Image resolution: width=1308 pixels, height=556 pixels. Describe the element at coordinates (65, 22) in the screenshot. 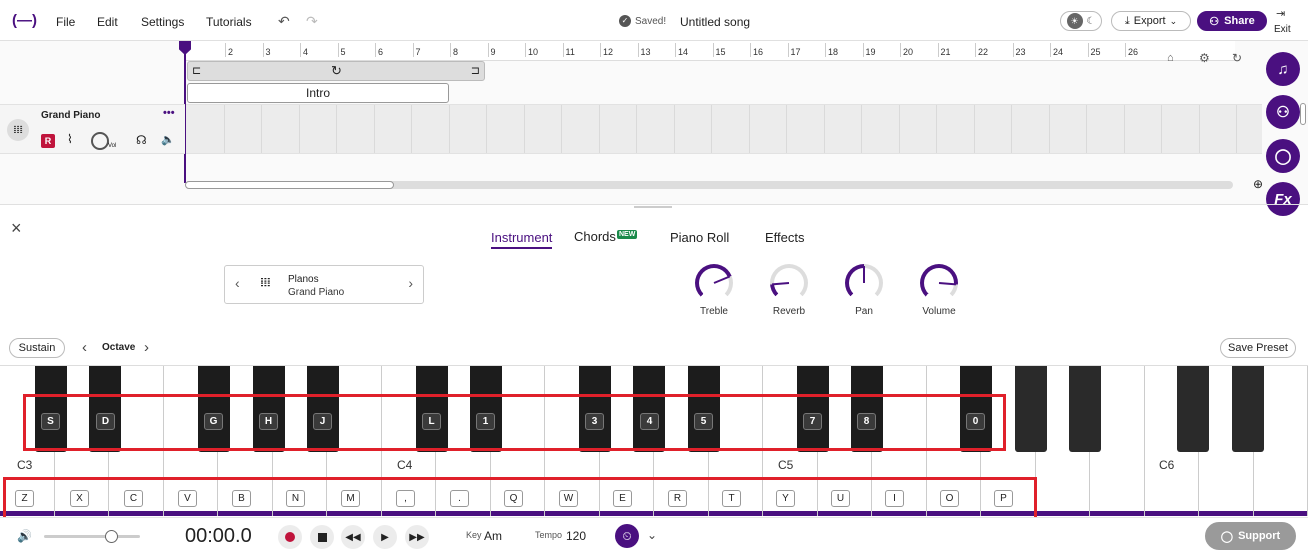

I see `menu-file: File` at that location.